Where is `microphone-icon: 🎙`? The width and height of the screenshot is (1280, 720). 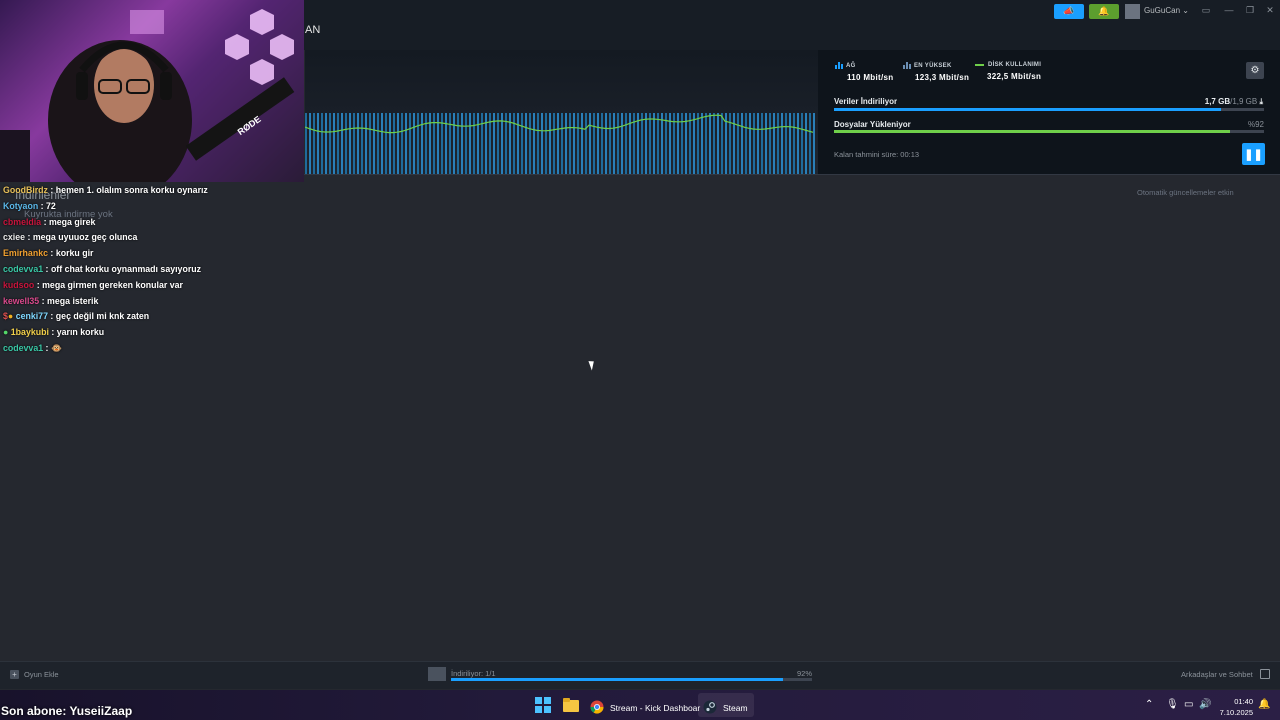
microphone-icon: 🎙 is located at coordinates (1172, 704).